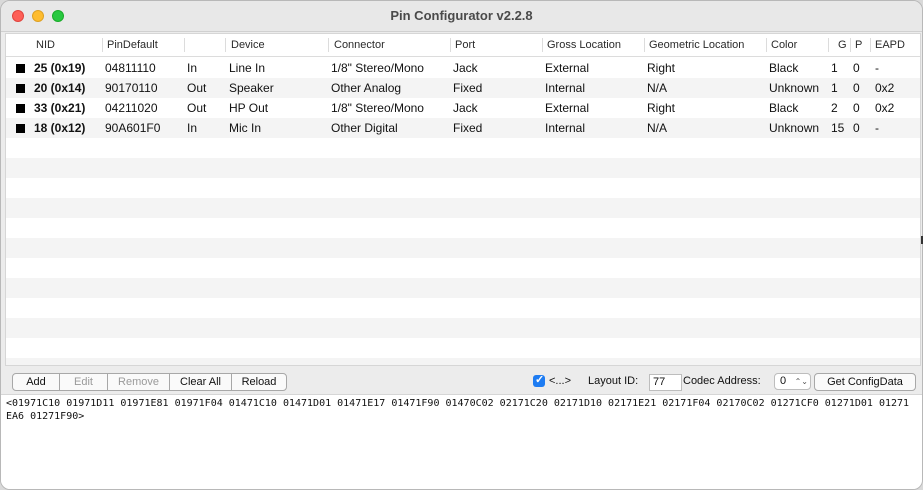  What do you see at coordinates (366, 88) in the screenshot?
I see `cell-connector: Other Analog` at bounding box center [366, 88].